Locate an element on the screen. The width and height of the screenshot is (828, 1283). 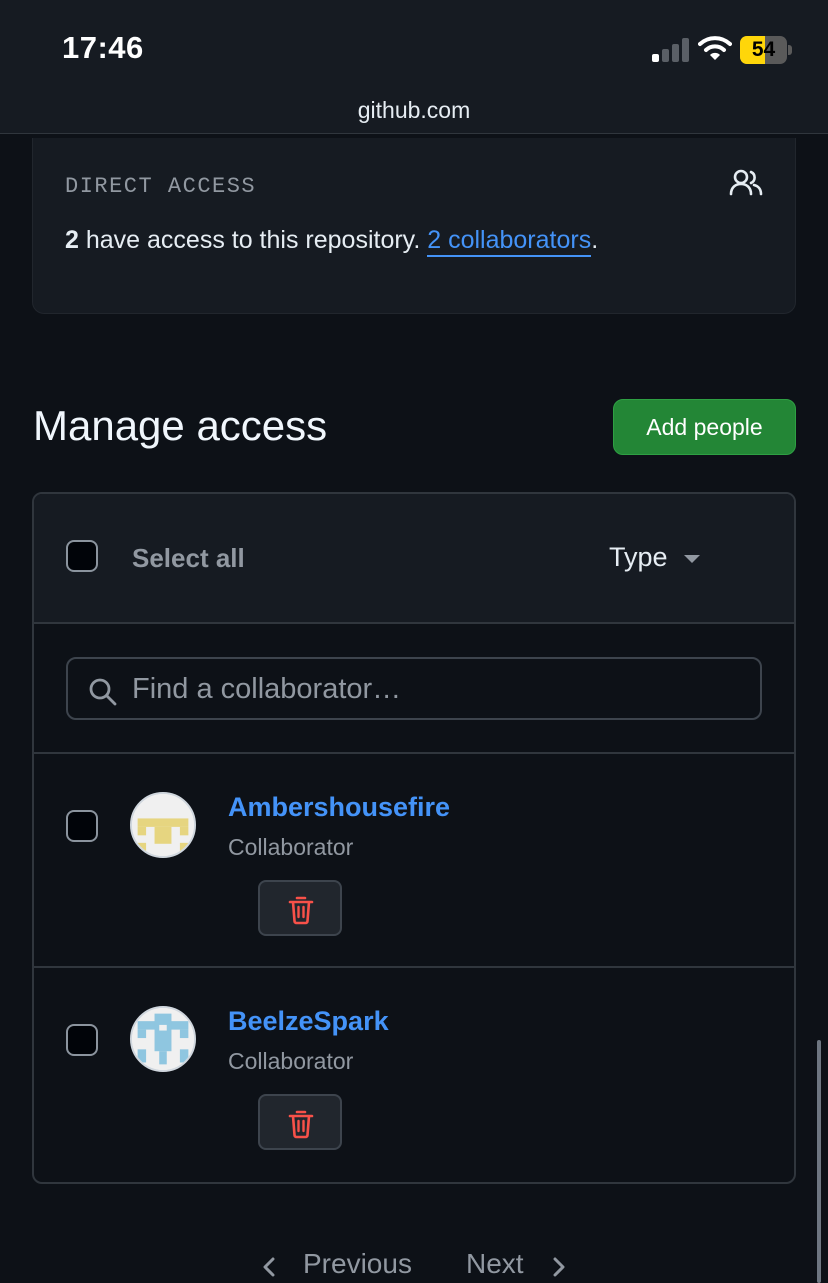
status-bar: 17:46 54 is located at coordinates (414, 45).